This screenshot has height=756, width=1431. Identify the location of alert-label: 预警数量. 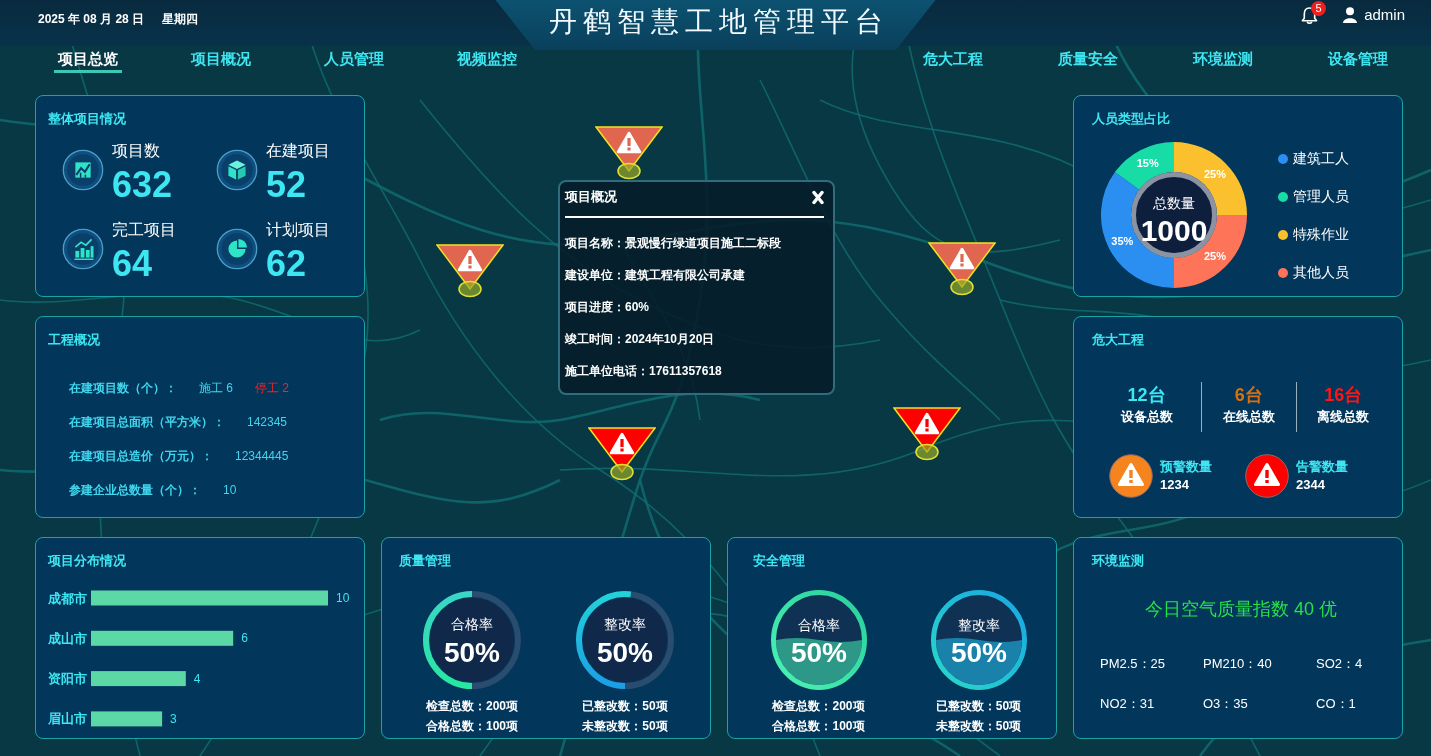
(1186, 467).